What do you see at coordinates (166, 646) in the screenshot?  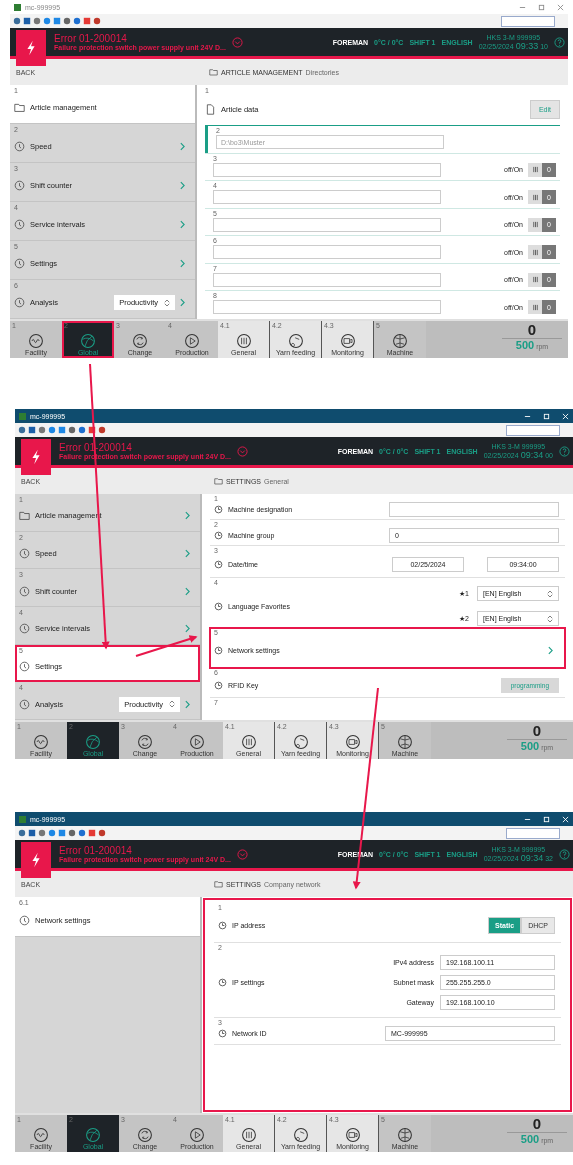 I see `arrow` at bounding box center [166, 646].